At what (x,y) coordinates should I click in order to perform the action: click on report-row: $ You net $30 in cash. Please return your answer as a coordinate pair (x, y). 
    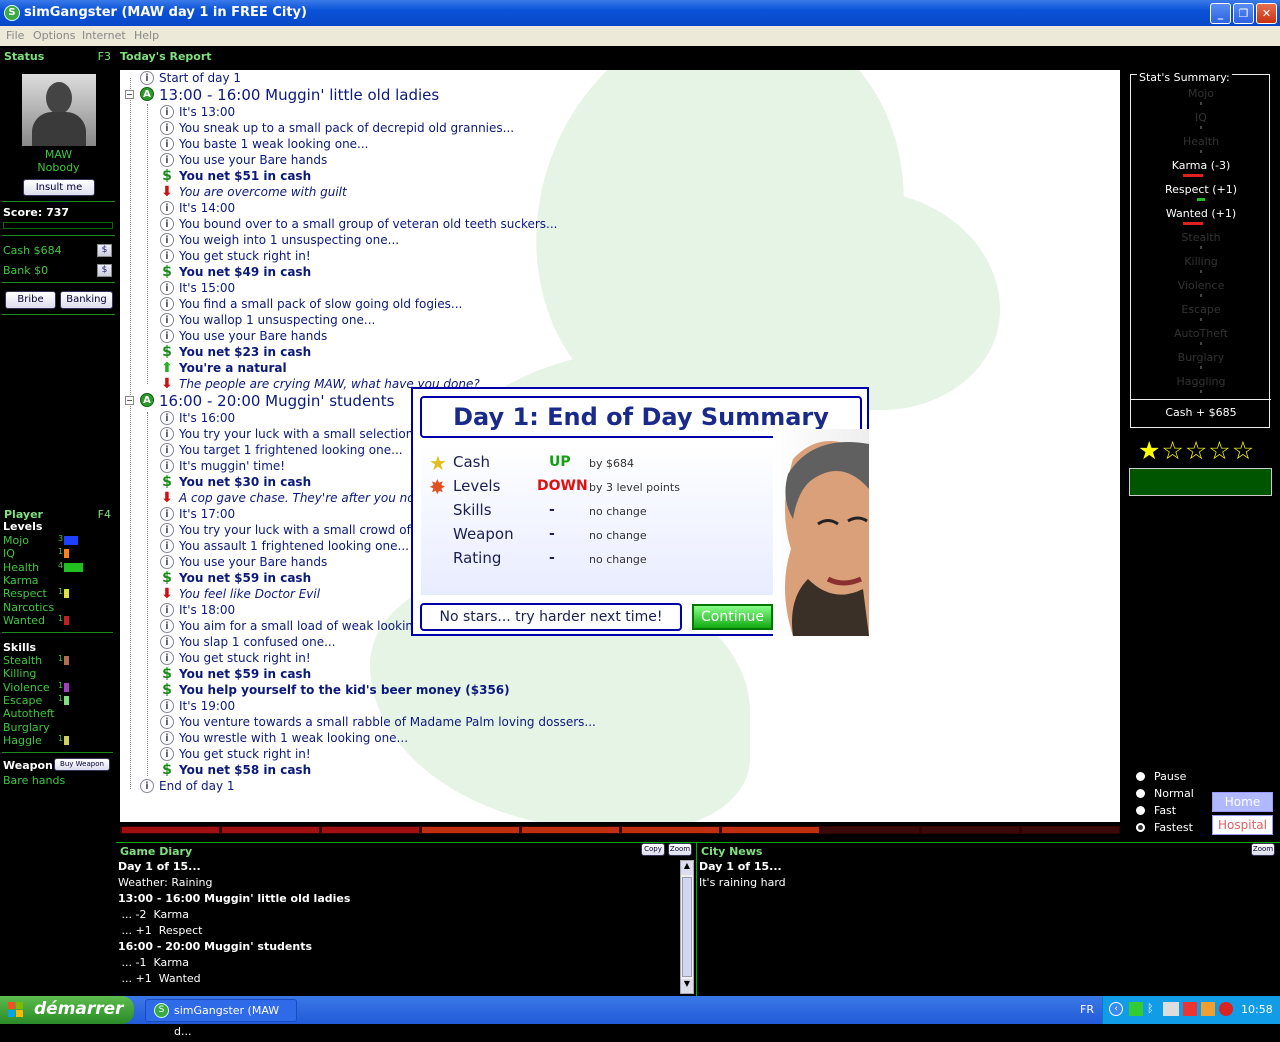
    Looking at the image, I should click on (235, 482).